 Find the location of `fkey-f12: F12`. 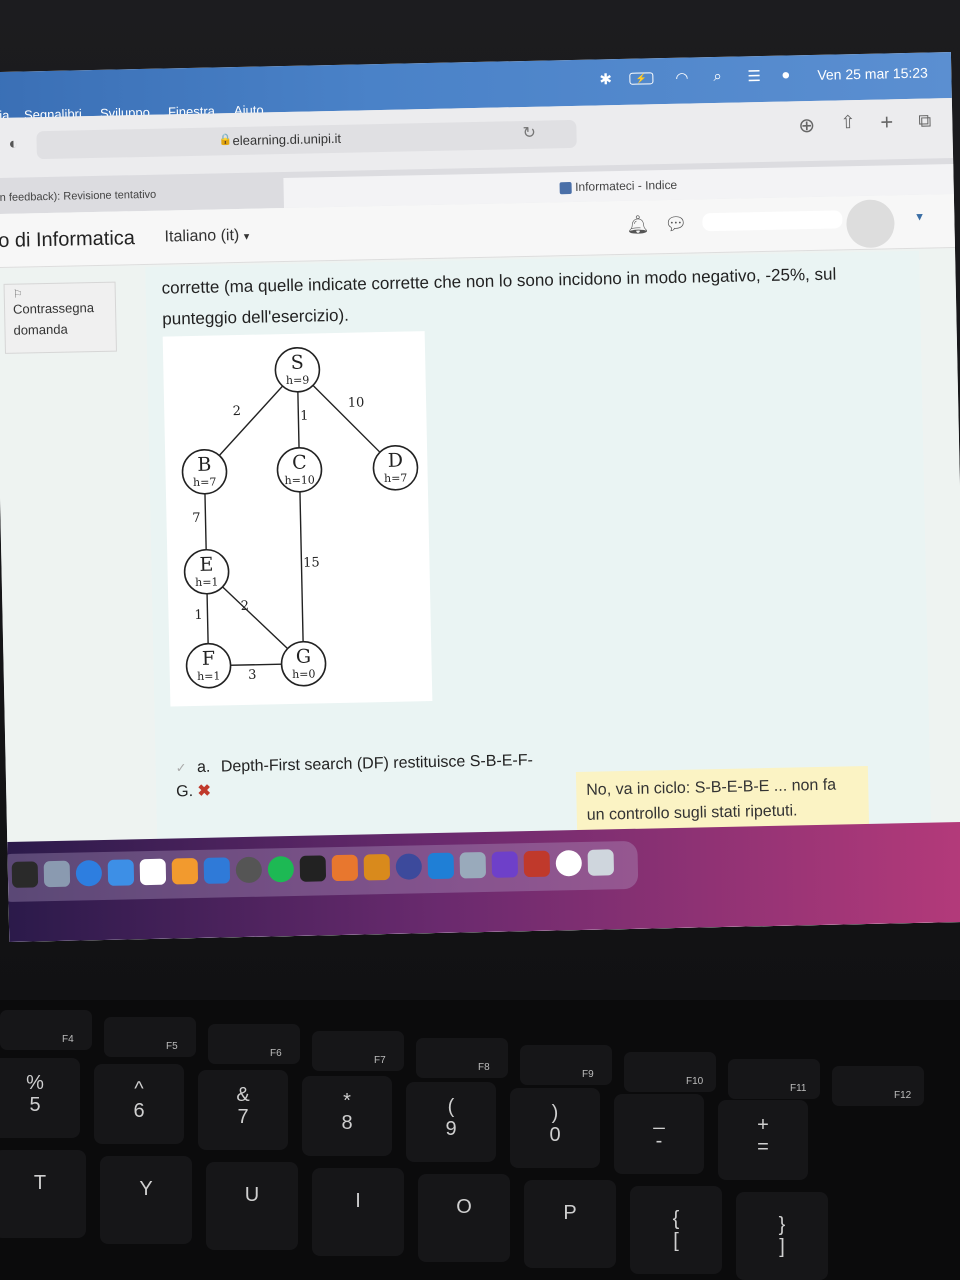

fkey-f12: F12 is located at coordinates (878, 1086).